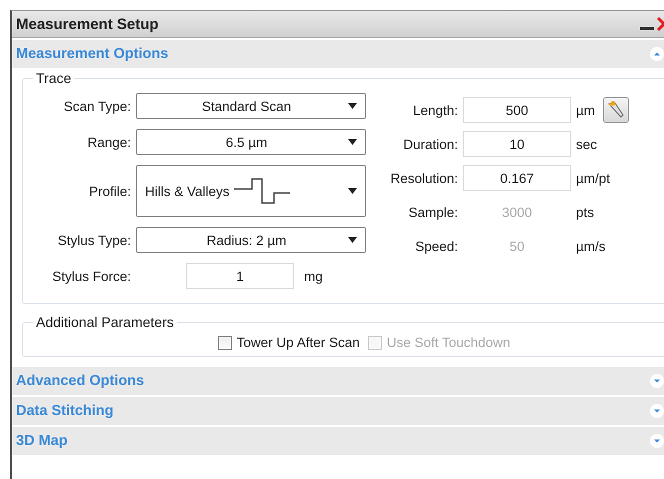 This screenshot has height=479, width=664. Describe the element at coordinates (517, 178) in the screenshot. I see `input-field: 0.167` at that location.